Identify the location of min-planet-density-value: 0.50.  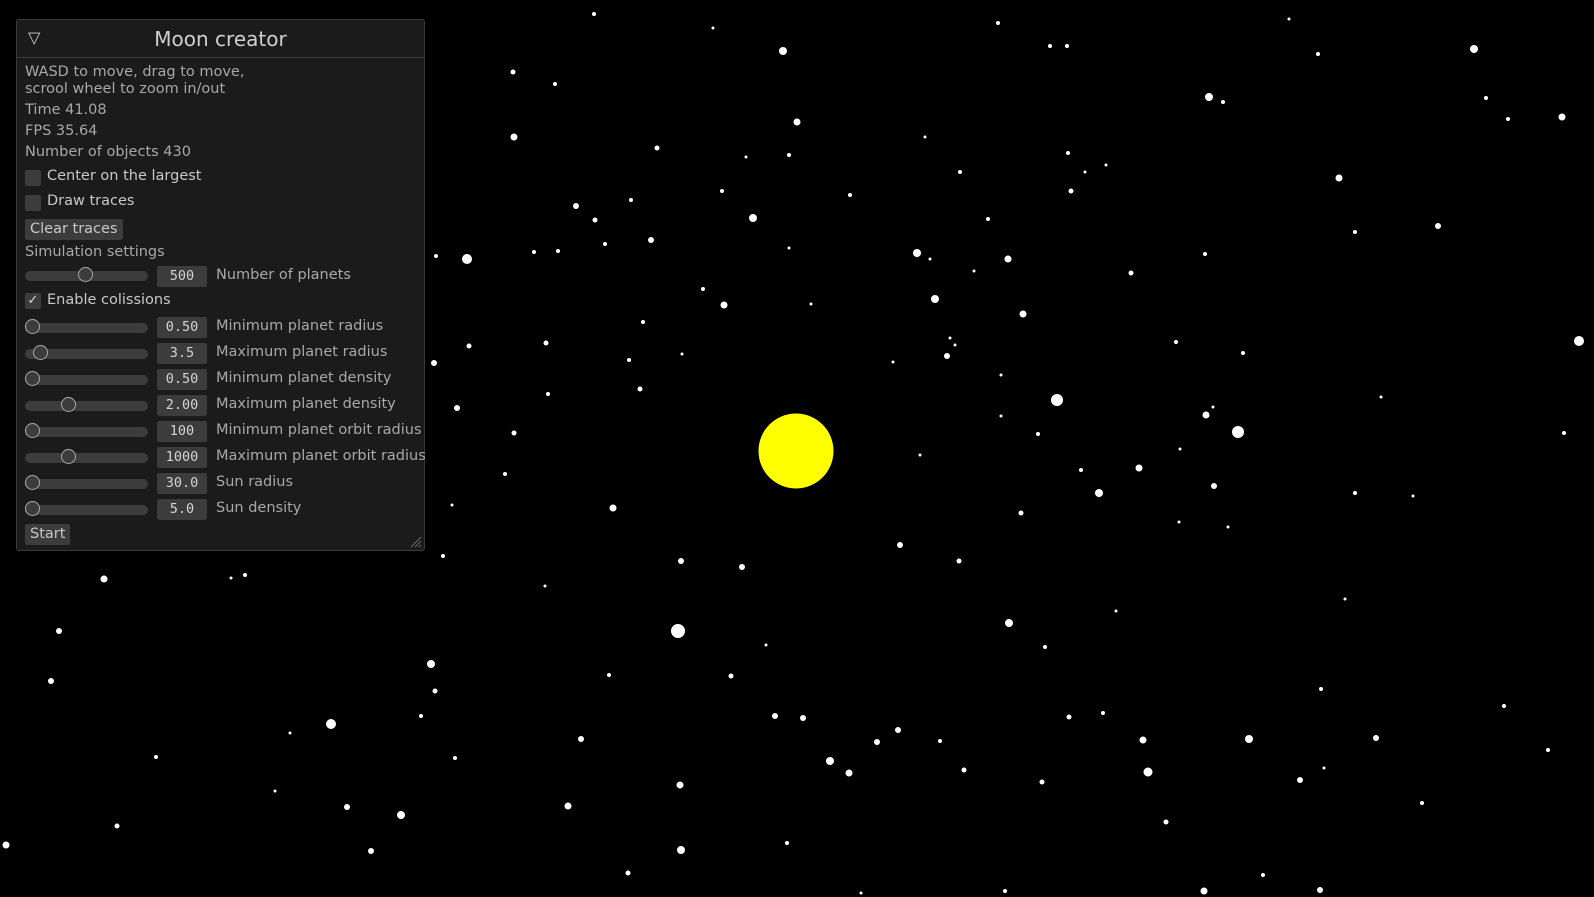
(182, 379).